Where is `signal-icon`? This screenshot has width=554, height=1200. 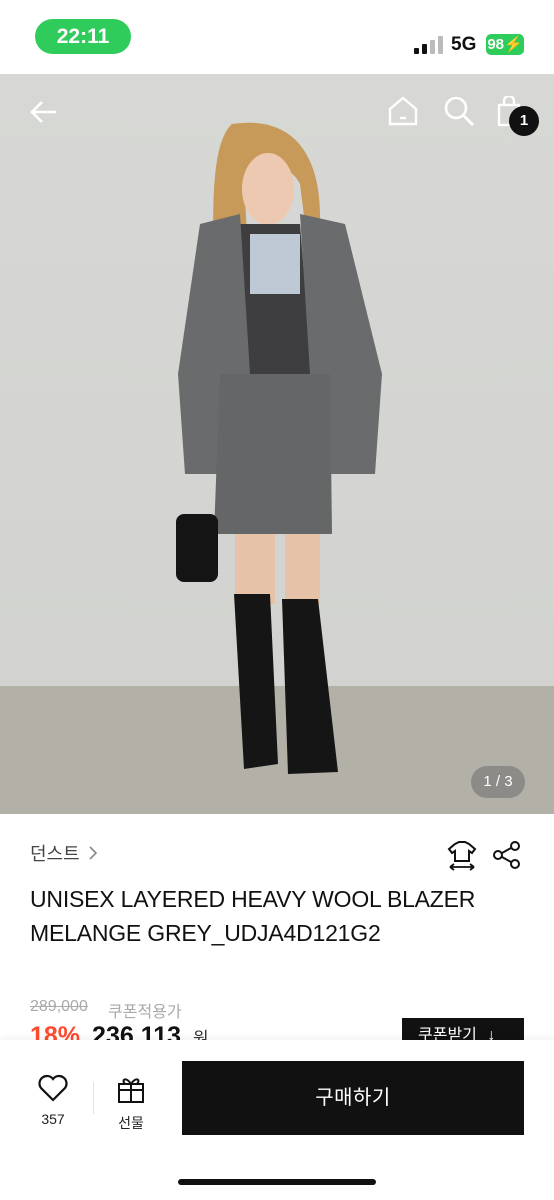 signal-icon is located at coordinates (429, 45).